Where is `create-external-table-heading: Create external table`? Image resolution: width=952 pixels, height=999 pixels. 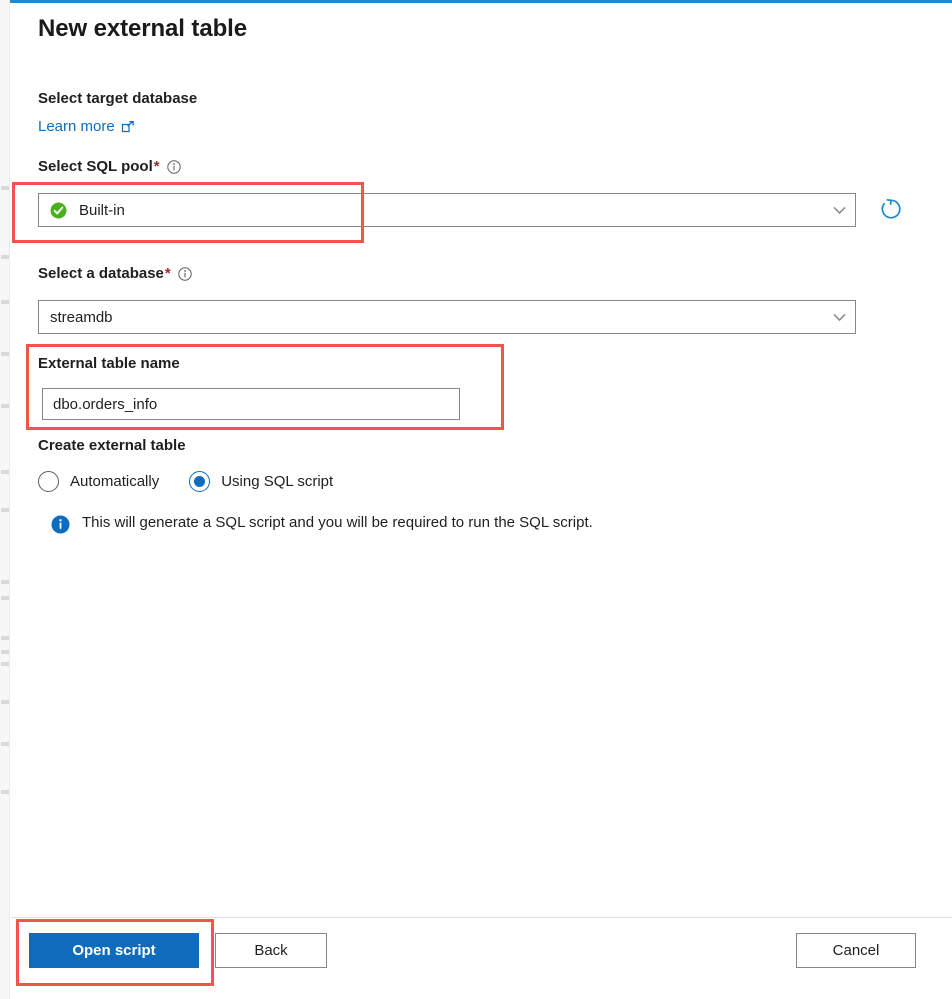
create-external-table-heading: Create external table is located at coordinates (112, 445).